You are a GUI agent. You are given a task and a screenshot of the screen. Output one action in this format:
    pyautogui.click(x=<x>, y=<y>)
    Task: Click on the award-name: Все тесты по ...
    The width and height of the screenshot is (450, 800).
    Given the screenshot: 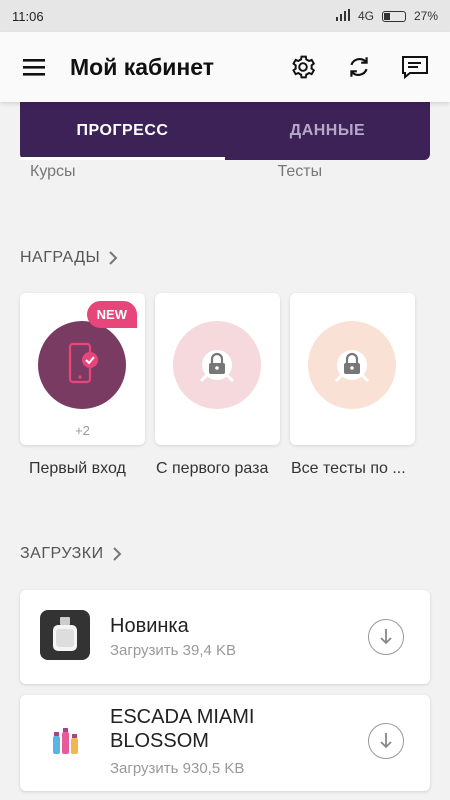 What is the action you would take?
    pyautogui.click(x=348, y=468)
    